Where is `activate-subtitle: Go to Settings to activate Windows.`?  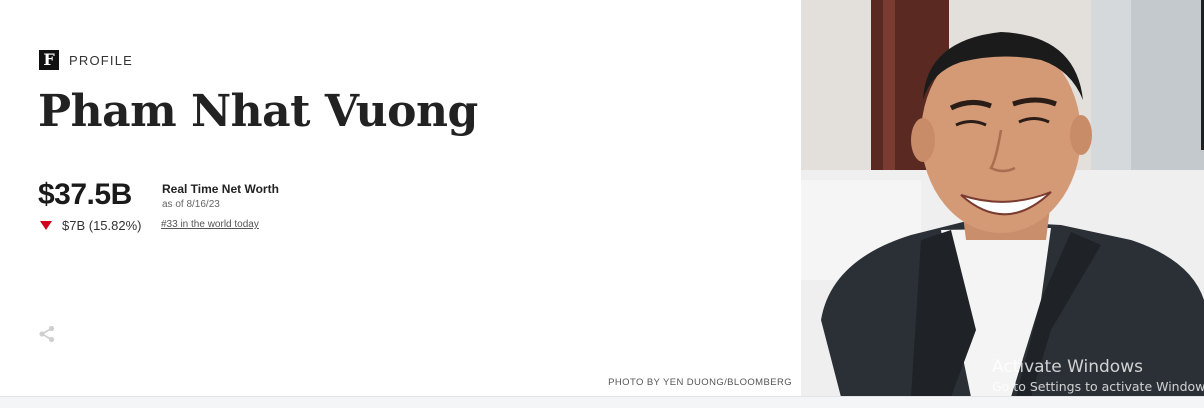
activate-subtitle: Go to Settings to activate Windows. is located at coordinates (1098, 386).